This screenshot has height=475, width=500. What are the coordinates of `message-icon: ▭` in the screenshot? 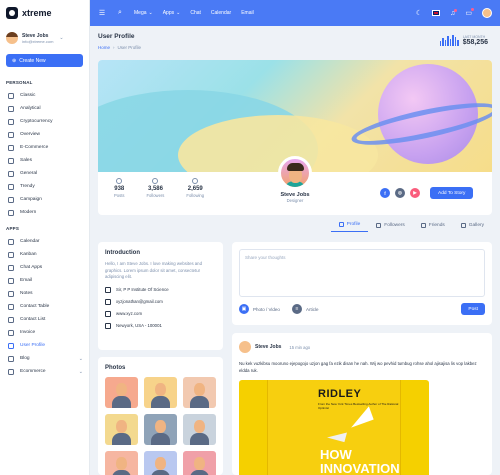 It's located at (469, 12).